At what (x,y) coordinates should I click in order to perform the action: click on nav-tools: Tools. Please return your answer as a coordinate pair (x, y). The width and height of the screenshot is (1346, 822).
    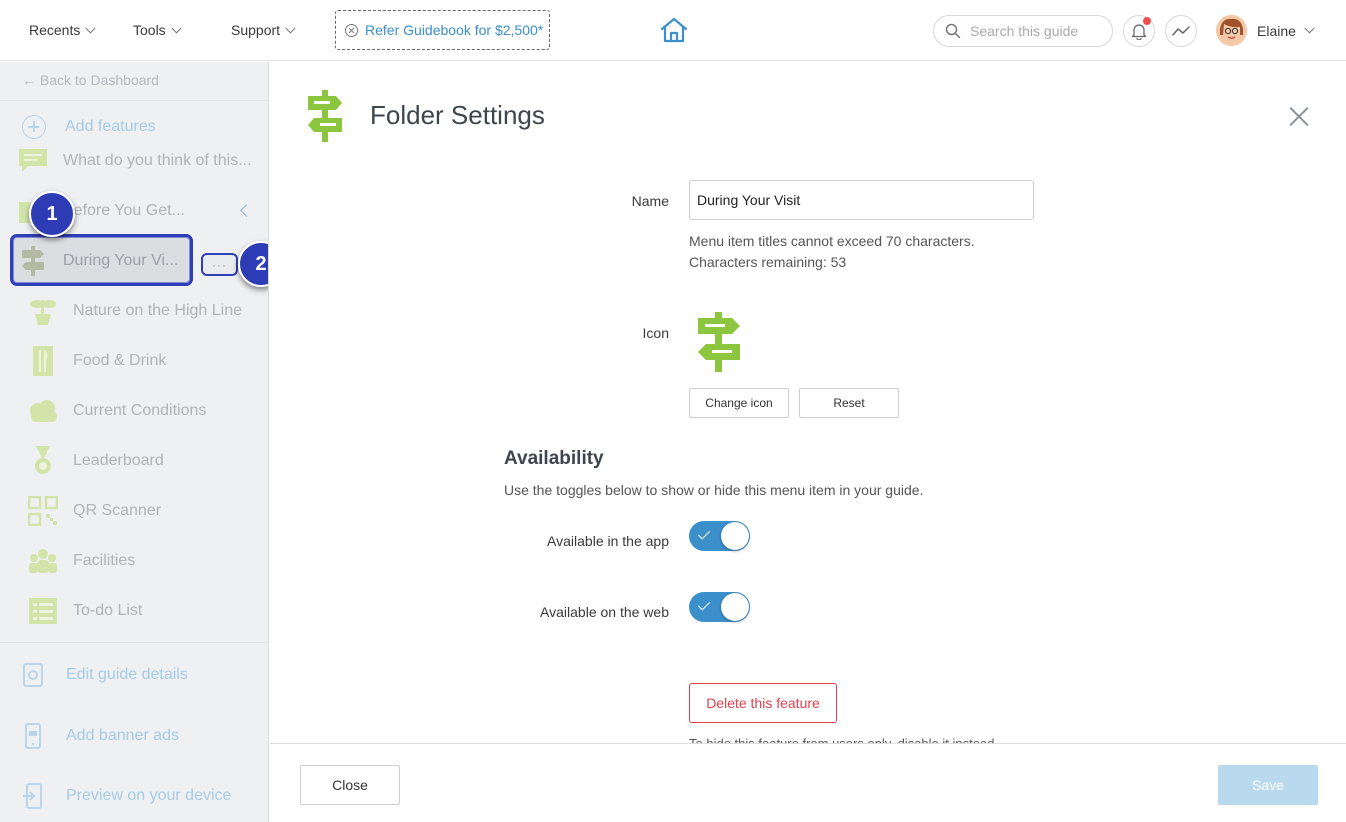
    Looking at the image, I should click on (157, 30).